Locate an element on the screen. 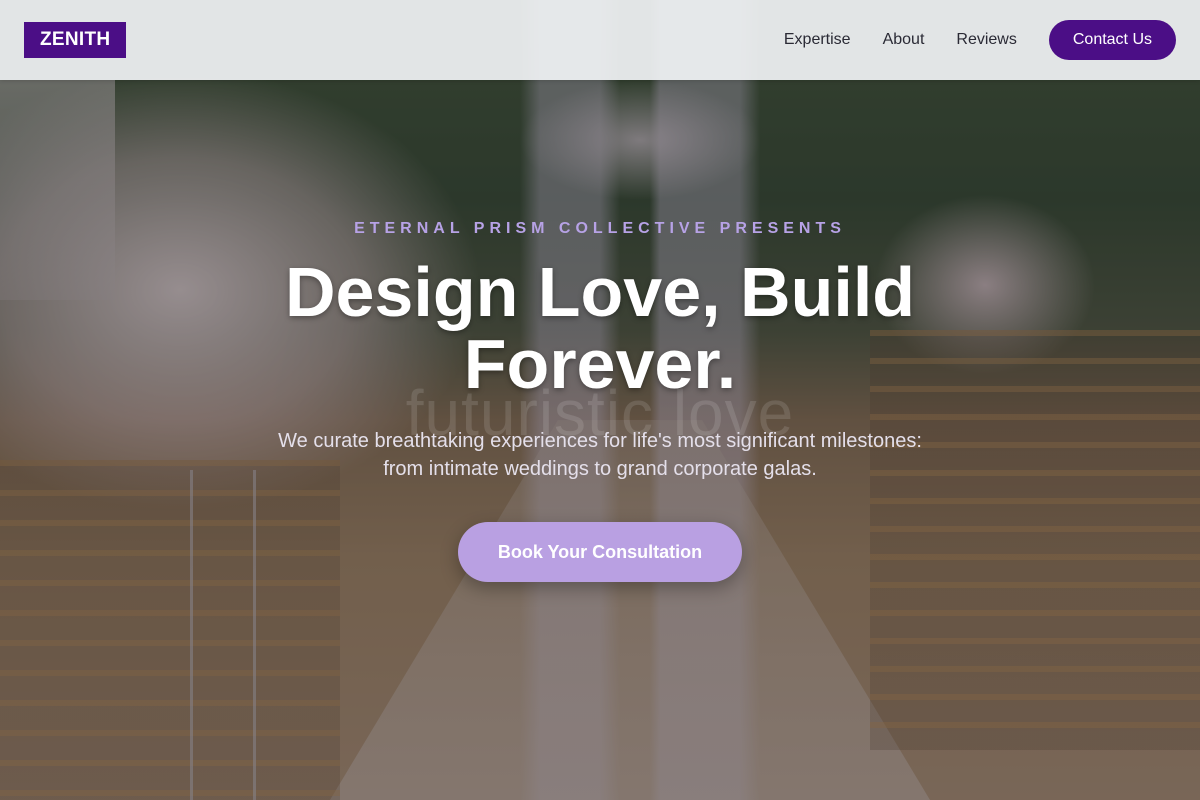 This screenshot has height=800, width=1200. hero-headline: Design Love, Build Forever. is located at coordinates (600, 328).